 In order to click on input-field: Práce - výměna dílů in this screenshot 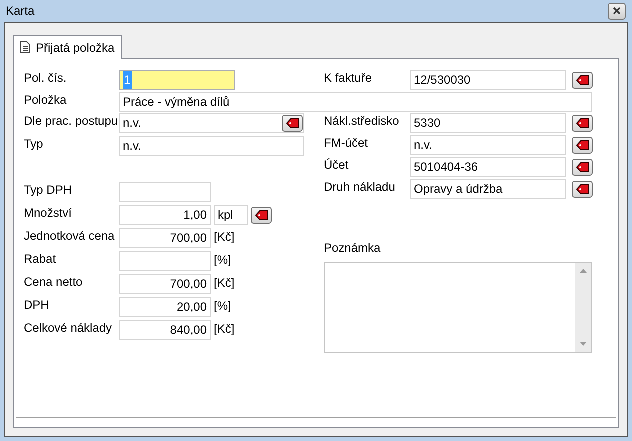, I will do `click(355, 102)`.